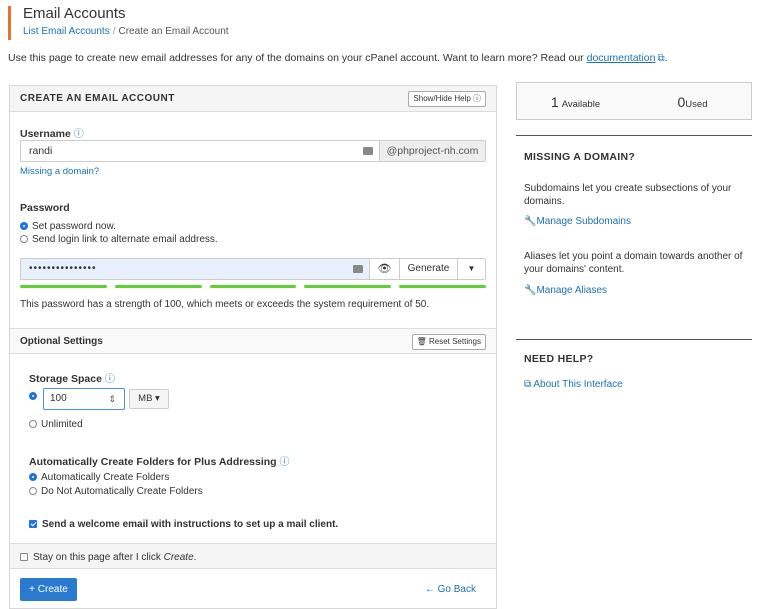  Describe the element at coordinates (98, 557) in the screenshot. I see `stay-on-page-label: Stay on this page after I click` at that location.